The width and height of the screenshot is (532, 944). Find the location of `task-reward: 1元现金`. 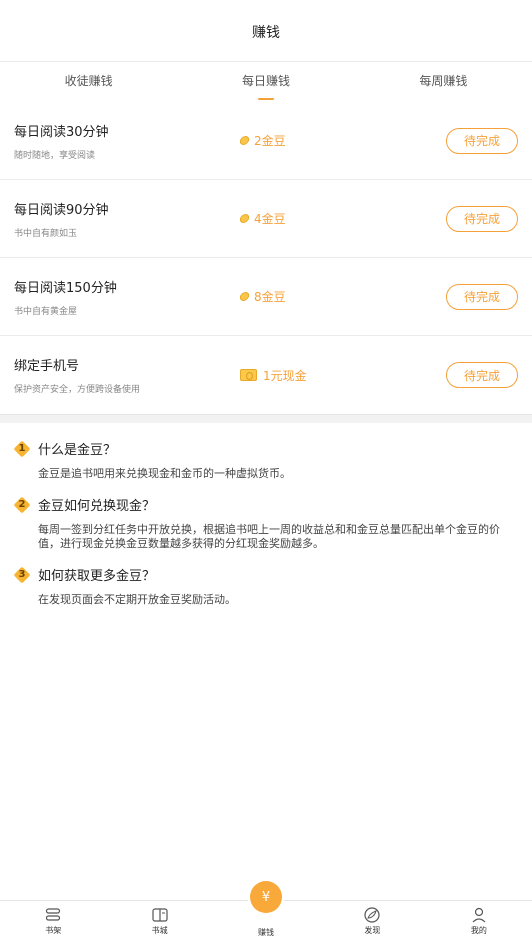

task-reward: 1元现金 is located at coordinates (273, 375).